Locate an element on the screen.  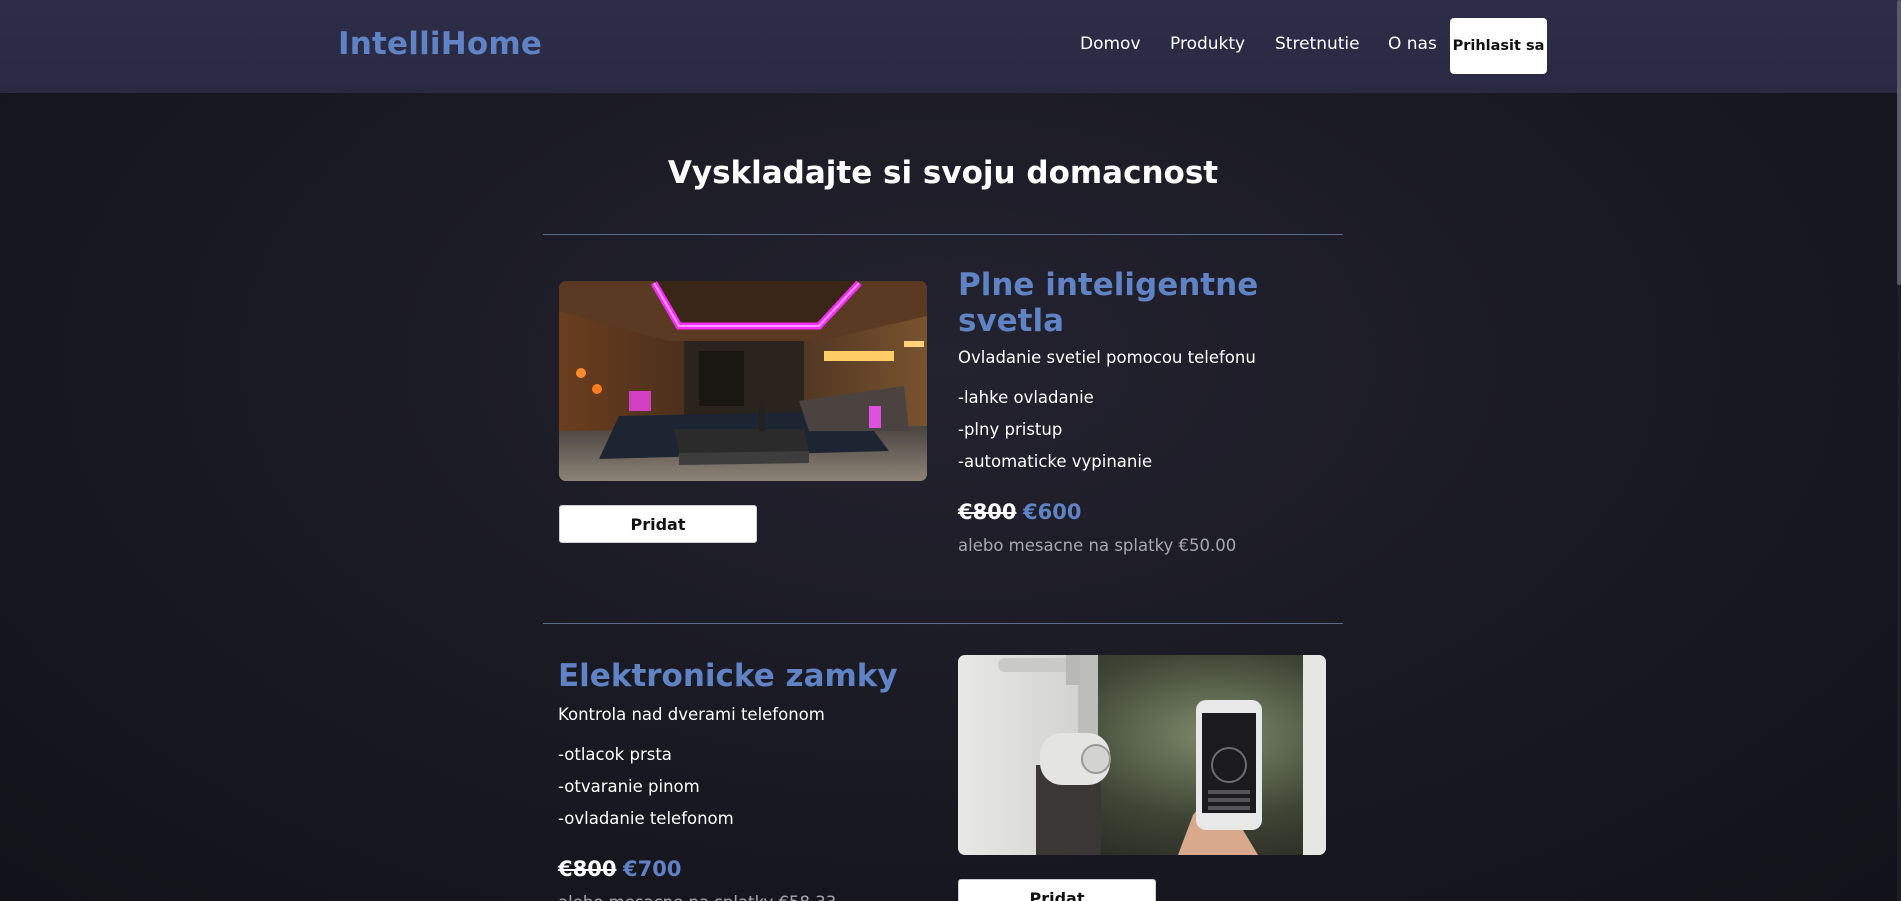
product-image-locks is located at coordinates (1142, 755).